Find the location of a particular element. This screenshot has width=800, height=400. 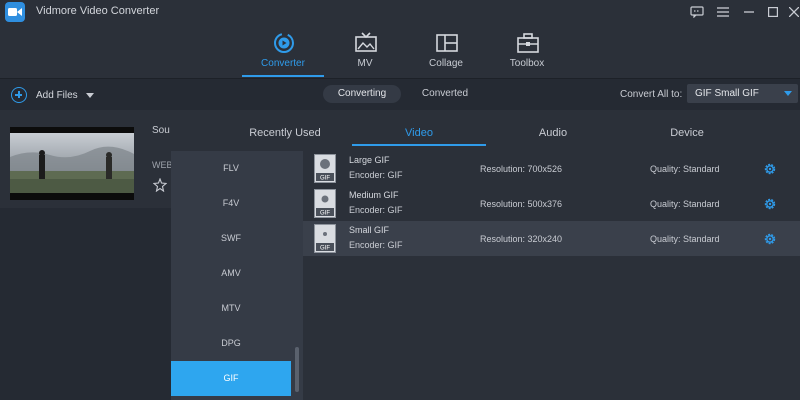

preset-name: Small GIF is located at coordinates (369, 230).